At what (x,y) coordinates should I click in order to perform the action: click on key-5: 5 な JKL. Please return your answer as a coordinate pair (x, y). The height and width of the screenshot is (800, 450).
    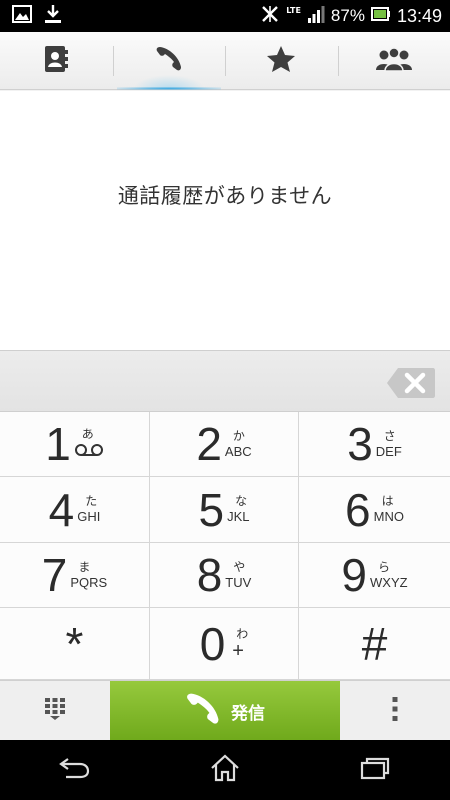
    Looking at the image, I should click on (224, 510).